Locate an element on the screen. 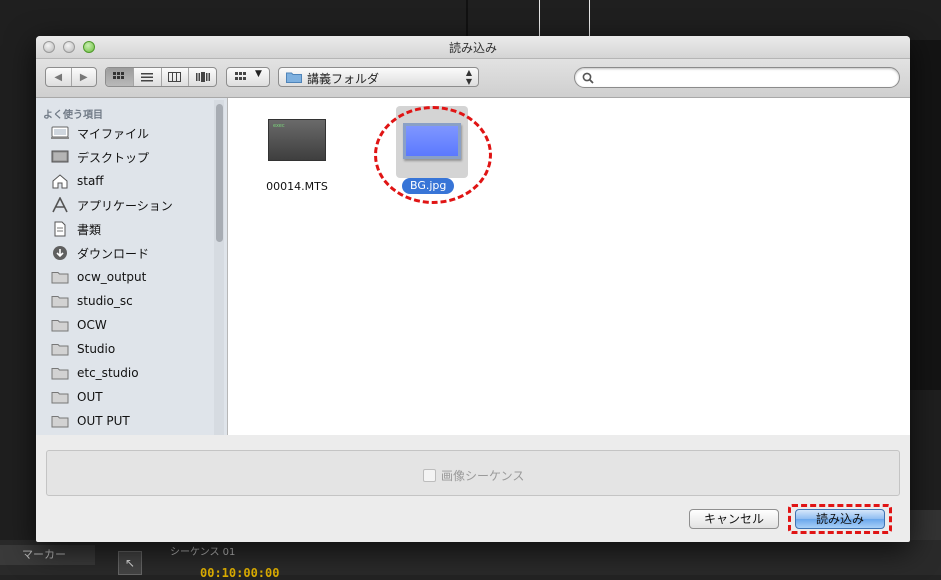  sidebar-item-label: 書類 is located at coordinates (89, 229).